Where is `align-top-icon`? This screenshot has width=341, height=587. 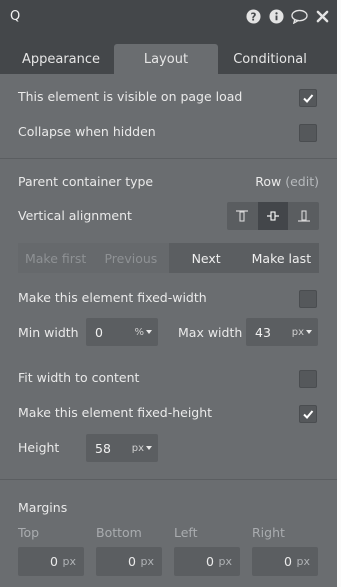 align-top-icon is located at coordinates (242, 216).